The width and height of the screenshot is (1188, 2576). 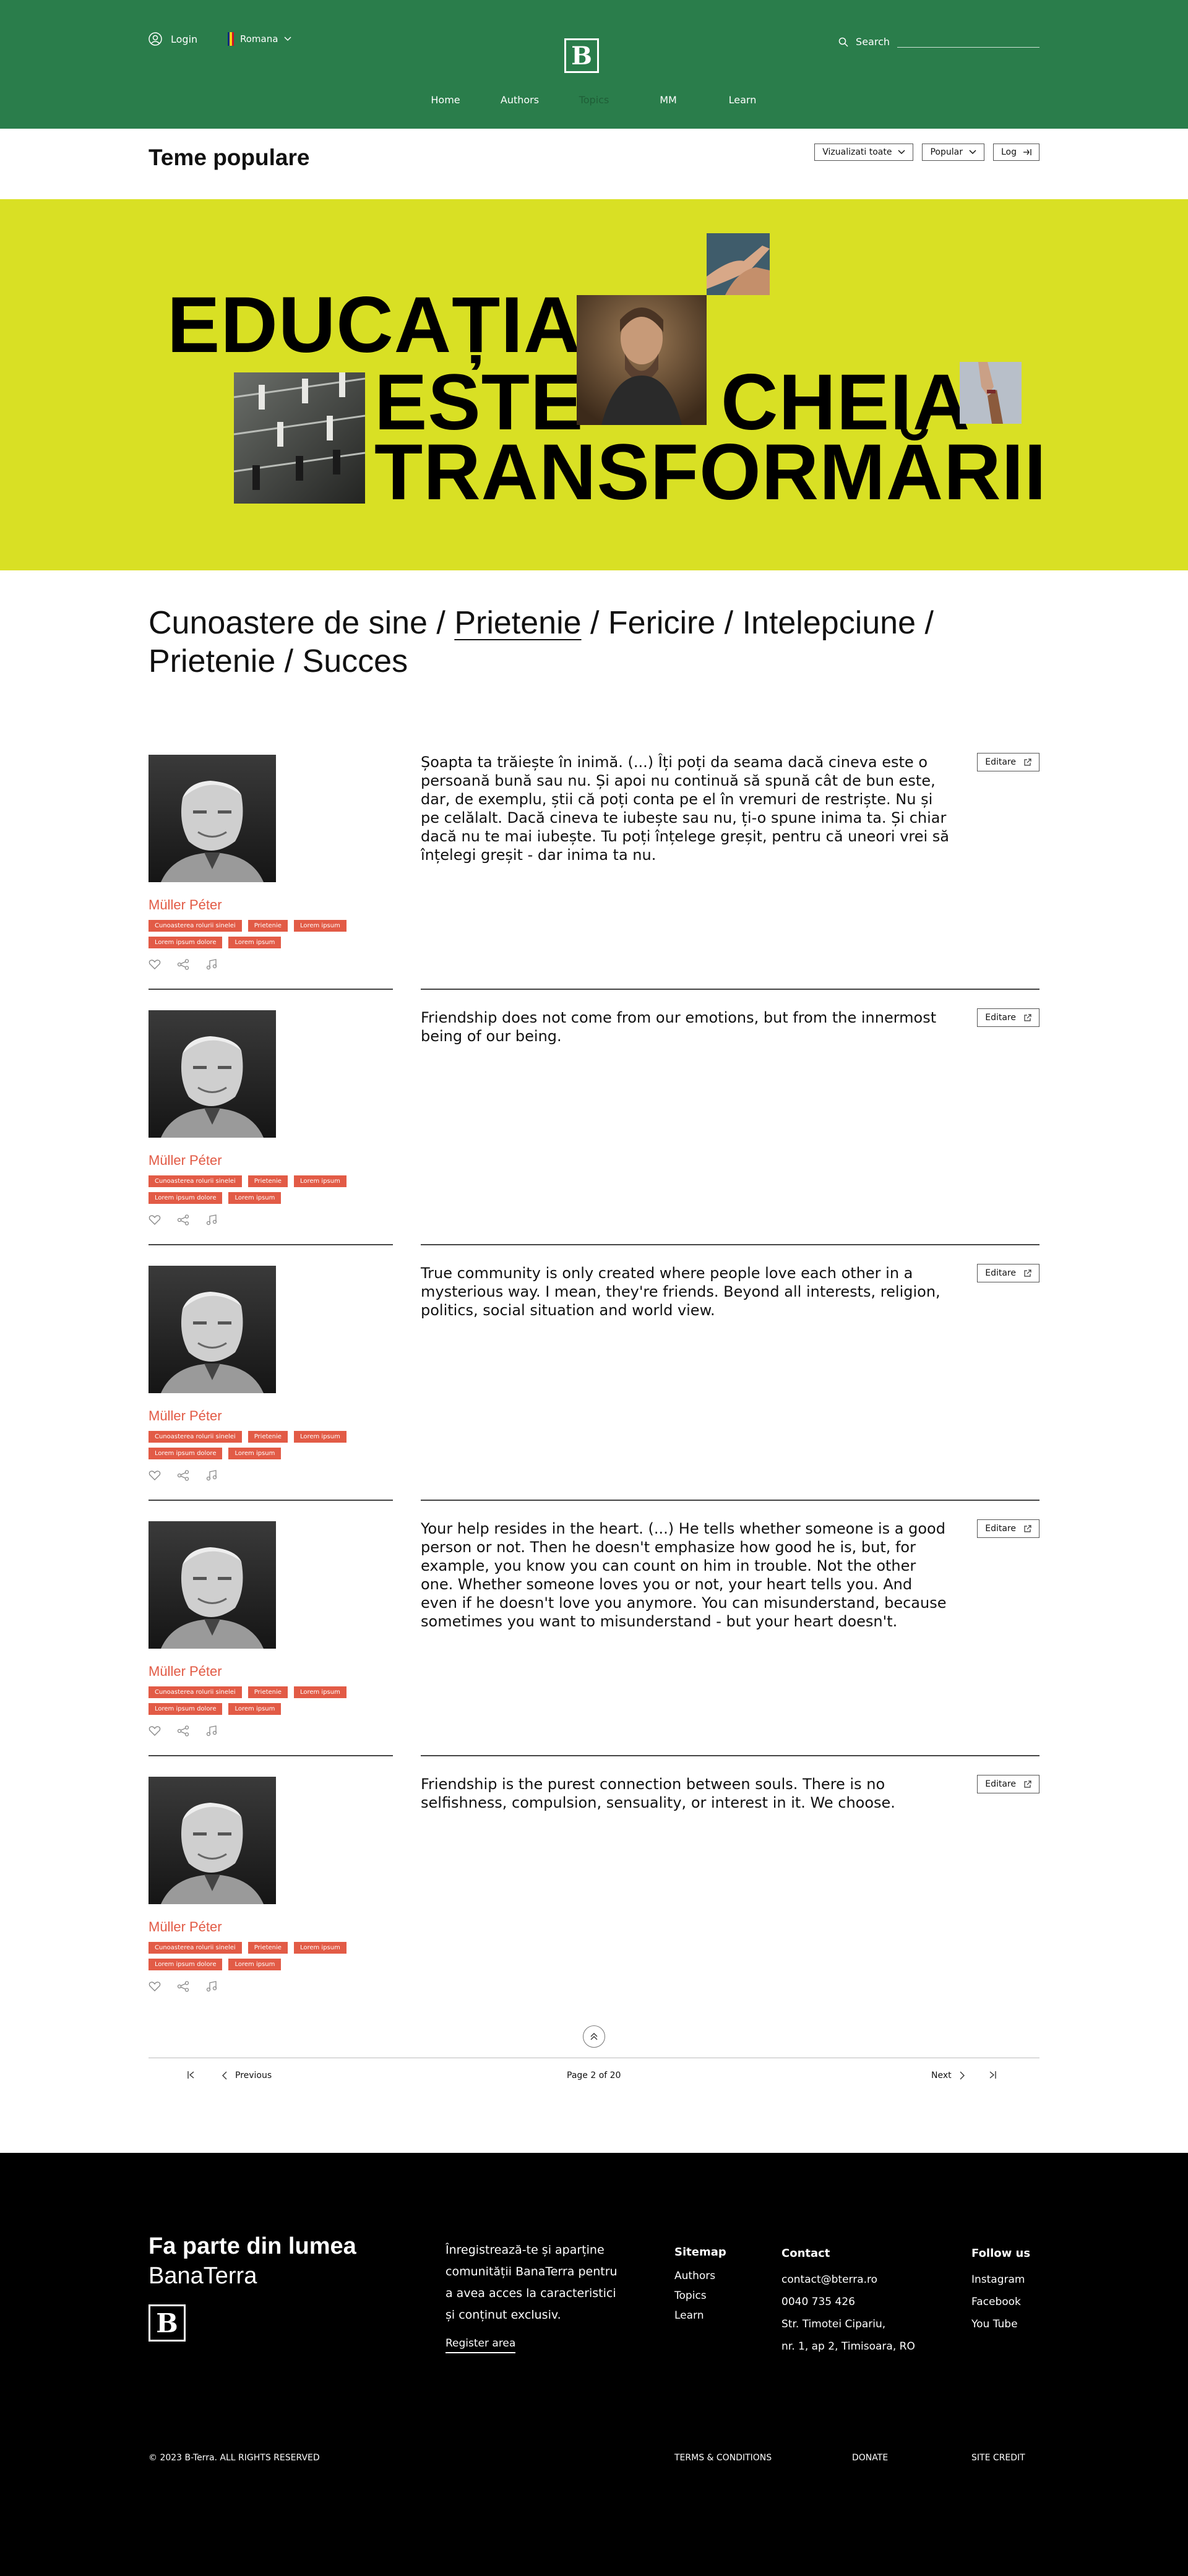 I want to click on nav-learn: Learn, so click(x=742, y=100).